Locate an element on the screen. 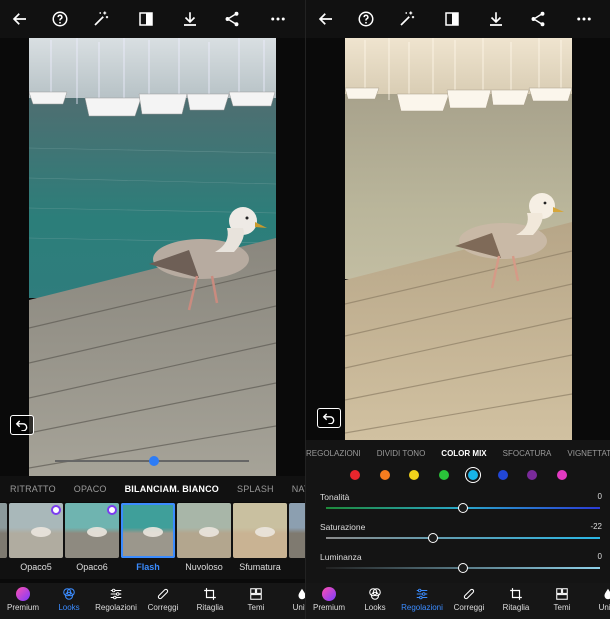  slider-value: 0 is located at coordinates (599, 496).